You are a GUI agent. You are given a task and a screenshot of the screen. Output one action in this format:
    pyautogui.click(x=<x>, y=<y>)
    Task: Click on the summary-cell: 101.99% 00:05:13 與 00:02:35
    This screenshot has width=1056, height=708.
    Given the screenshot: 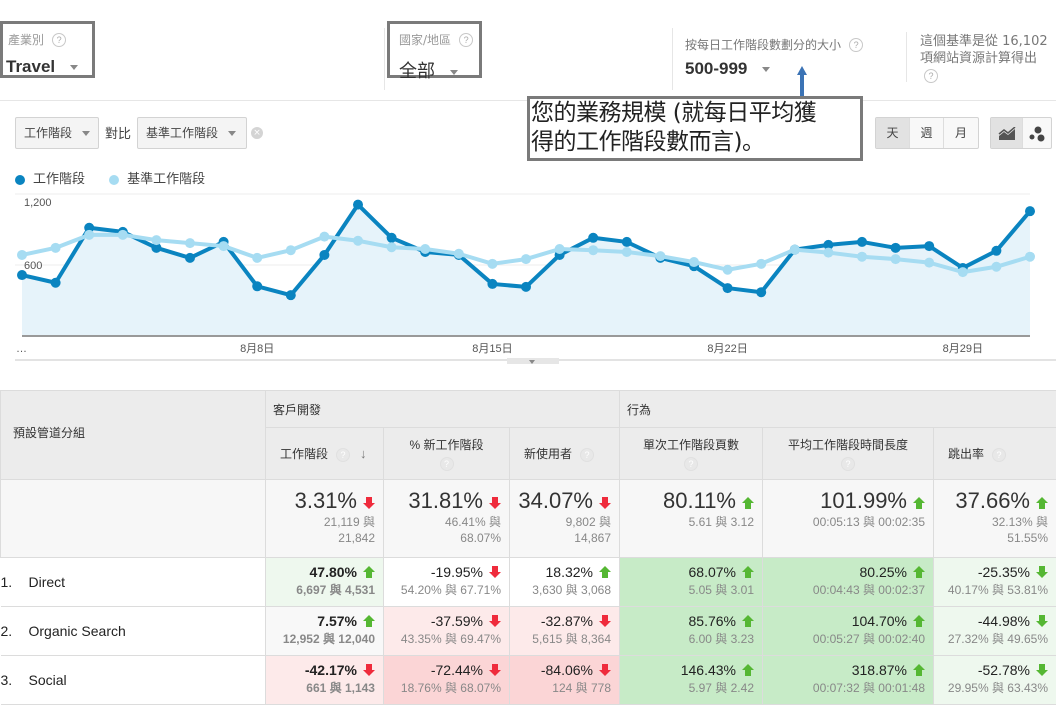 What is the action you would take?
    pyautogui.click(x=848, y=518)
    